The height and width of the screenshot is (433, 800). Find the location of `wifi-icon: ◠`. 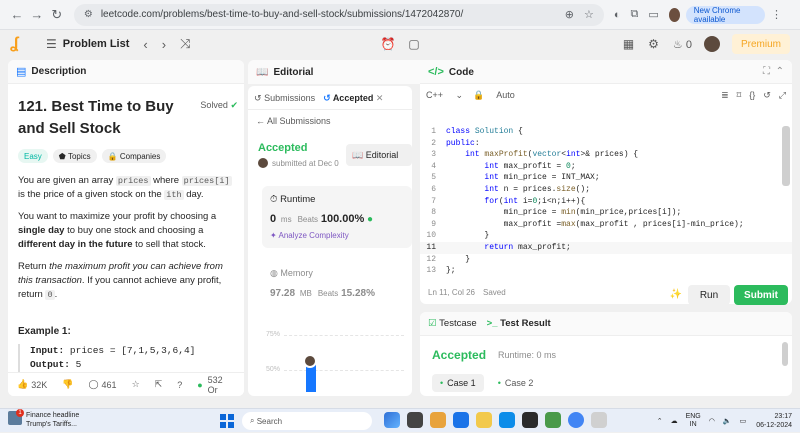

wifi-icon: ◠ is located at coordinates (712, 421).